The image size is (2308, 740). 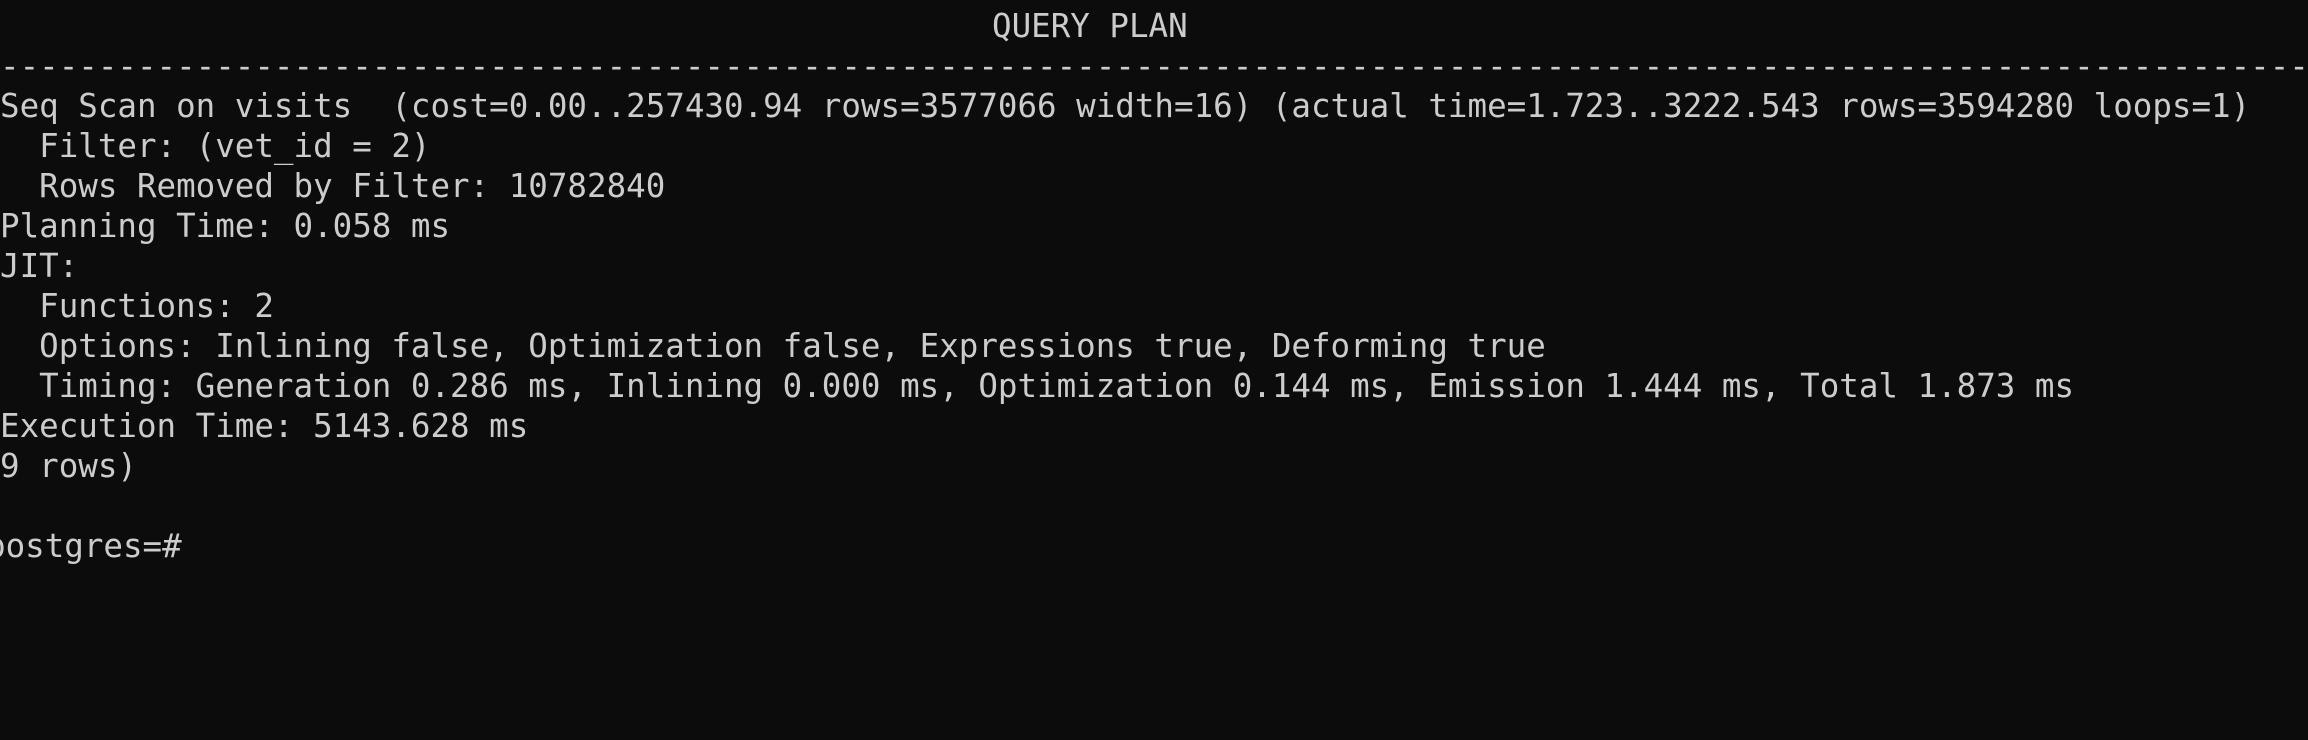 I want to click on plan-line-filter: Filter: (vet_id = 2), so click(x=215, y=146).